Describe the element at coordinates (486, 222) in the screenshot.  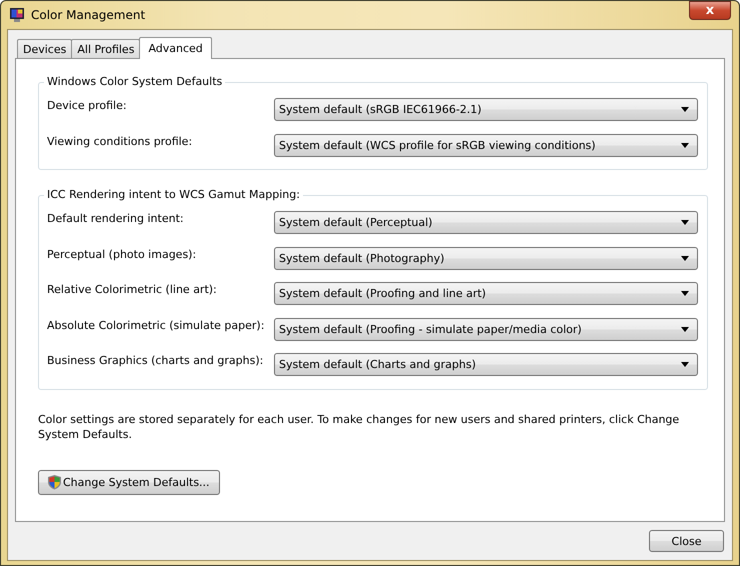
I see `profile-dropdown: System default (Perceptual)` at that location.